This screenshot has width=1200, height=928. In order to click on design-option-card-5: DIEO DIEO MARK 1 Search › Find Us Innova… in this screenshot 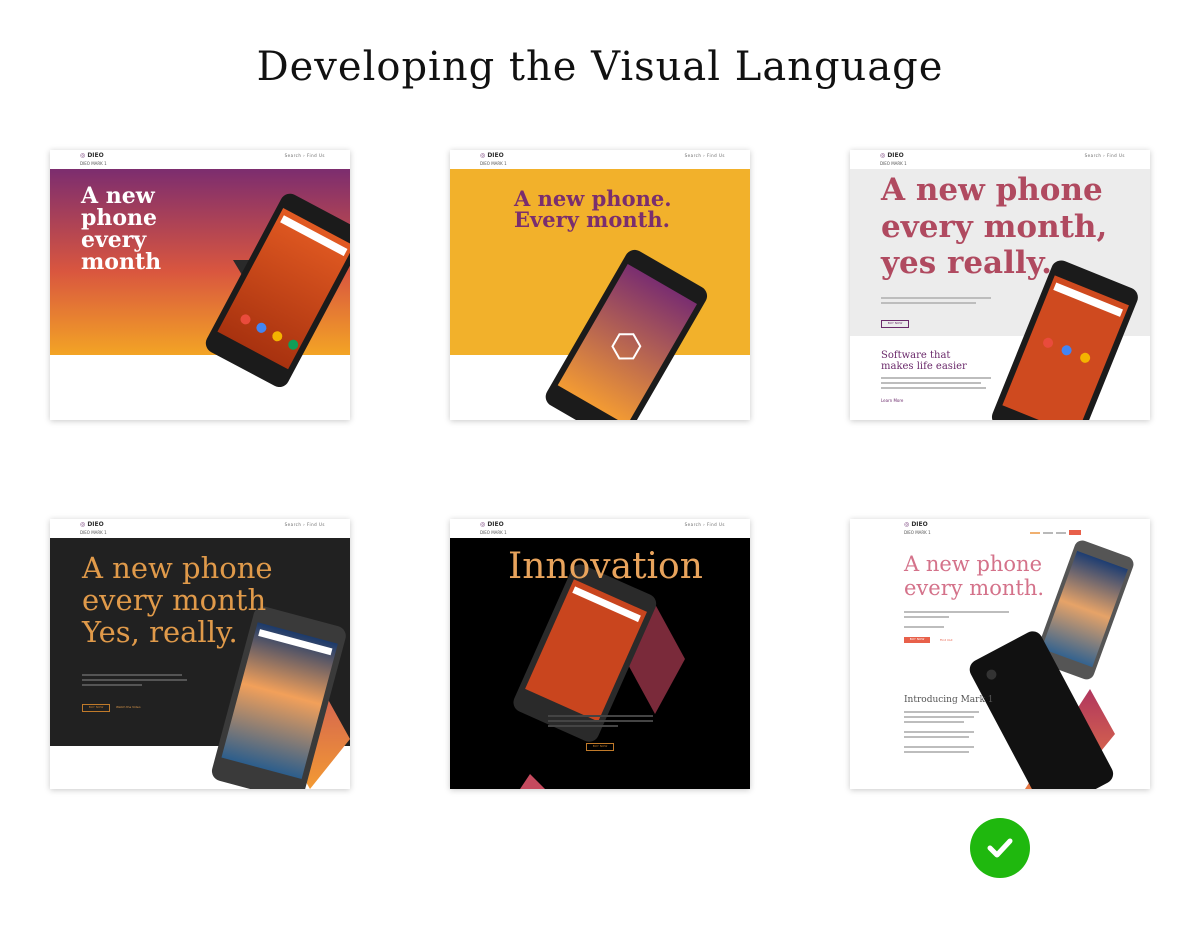, I will do `click(600, 654)`.